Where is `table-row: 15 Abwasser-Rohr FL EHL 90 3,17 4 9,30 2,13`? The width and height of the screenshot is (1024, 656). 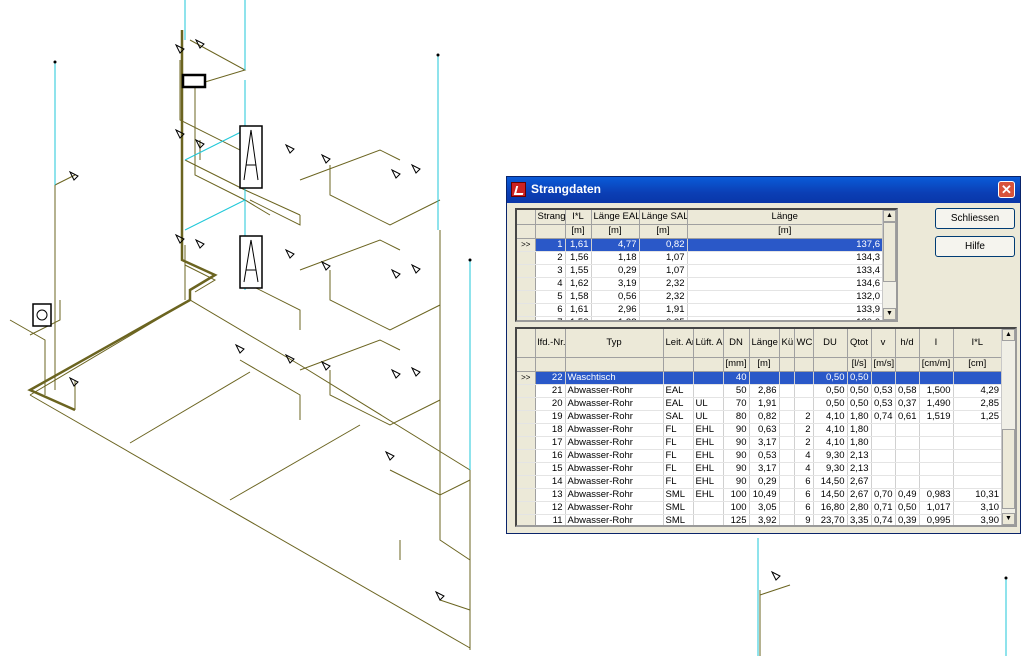 table-row: 15 Abwasser-Rohr FL EHL 90 3,17 4 9,30 2,13 is located at coordinates (759, 469).